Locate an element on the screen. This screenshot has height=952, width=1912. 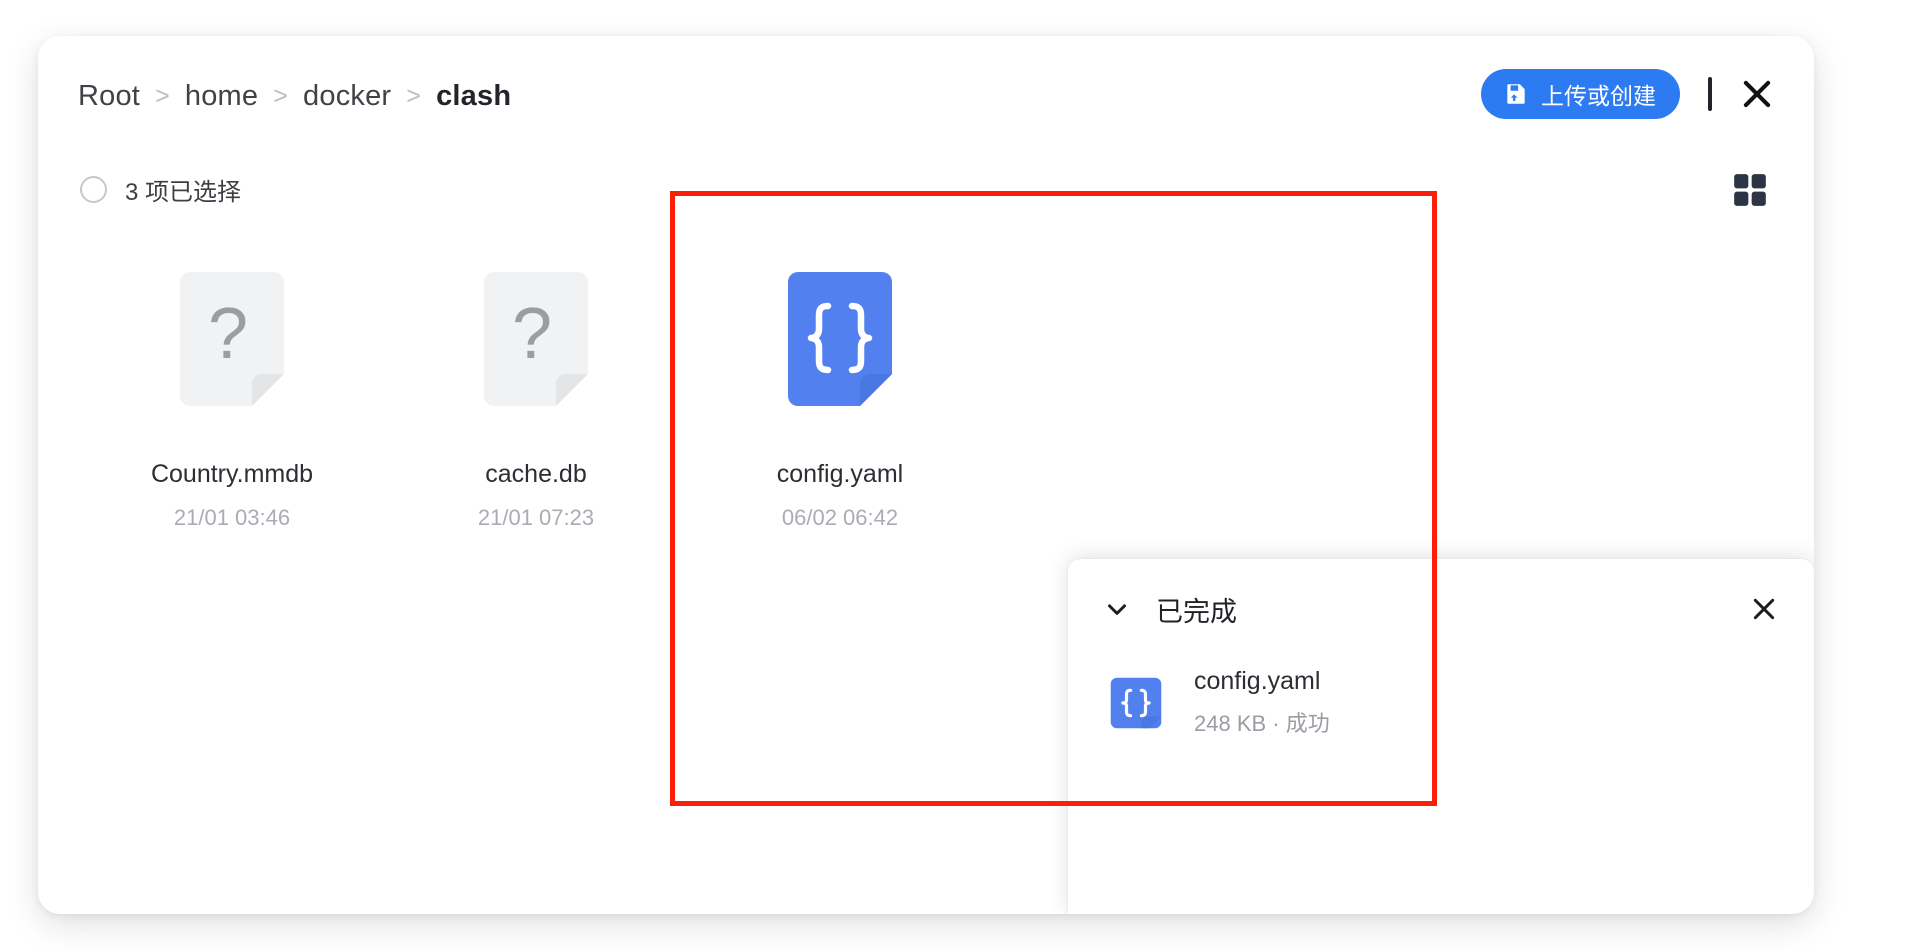
selection-count-label: 3 项已选择 is located at coordinates (183, 192).